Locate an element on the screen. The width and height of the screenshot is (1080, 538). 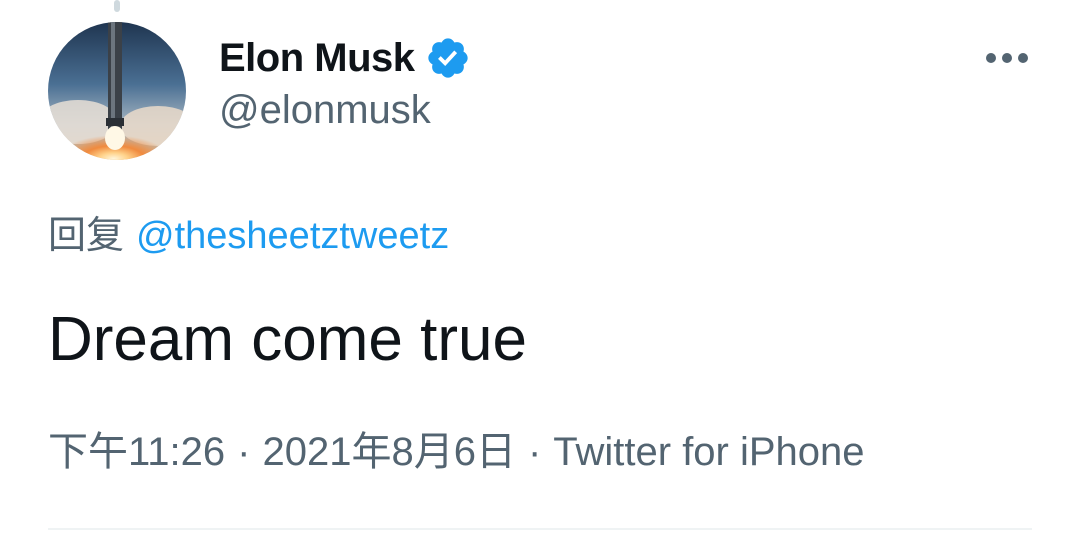
verified-badge-icon is located at coordinates (448, 58).